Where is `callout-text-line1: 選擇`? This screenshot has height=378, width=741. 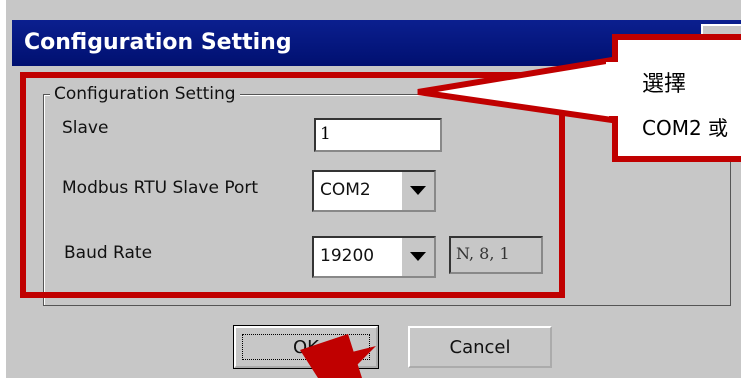
callout-text-line1: 選擇 is located at coordinates (664, 84).